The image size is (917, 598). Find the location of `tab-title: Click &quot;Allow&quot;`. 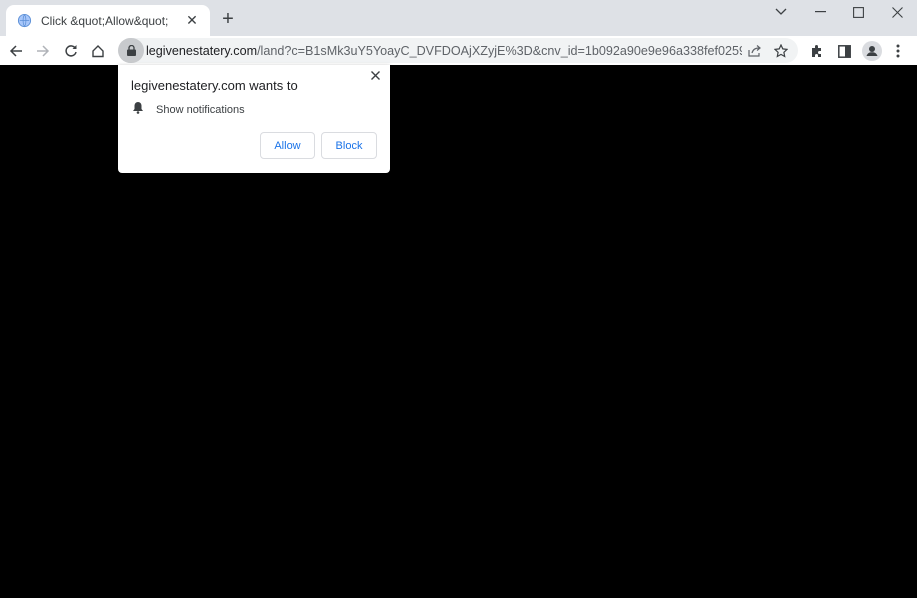

tab-title: Click &quot;Allow&quot; is located at coordinates (105, 20).